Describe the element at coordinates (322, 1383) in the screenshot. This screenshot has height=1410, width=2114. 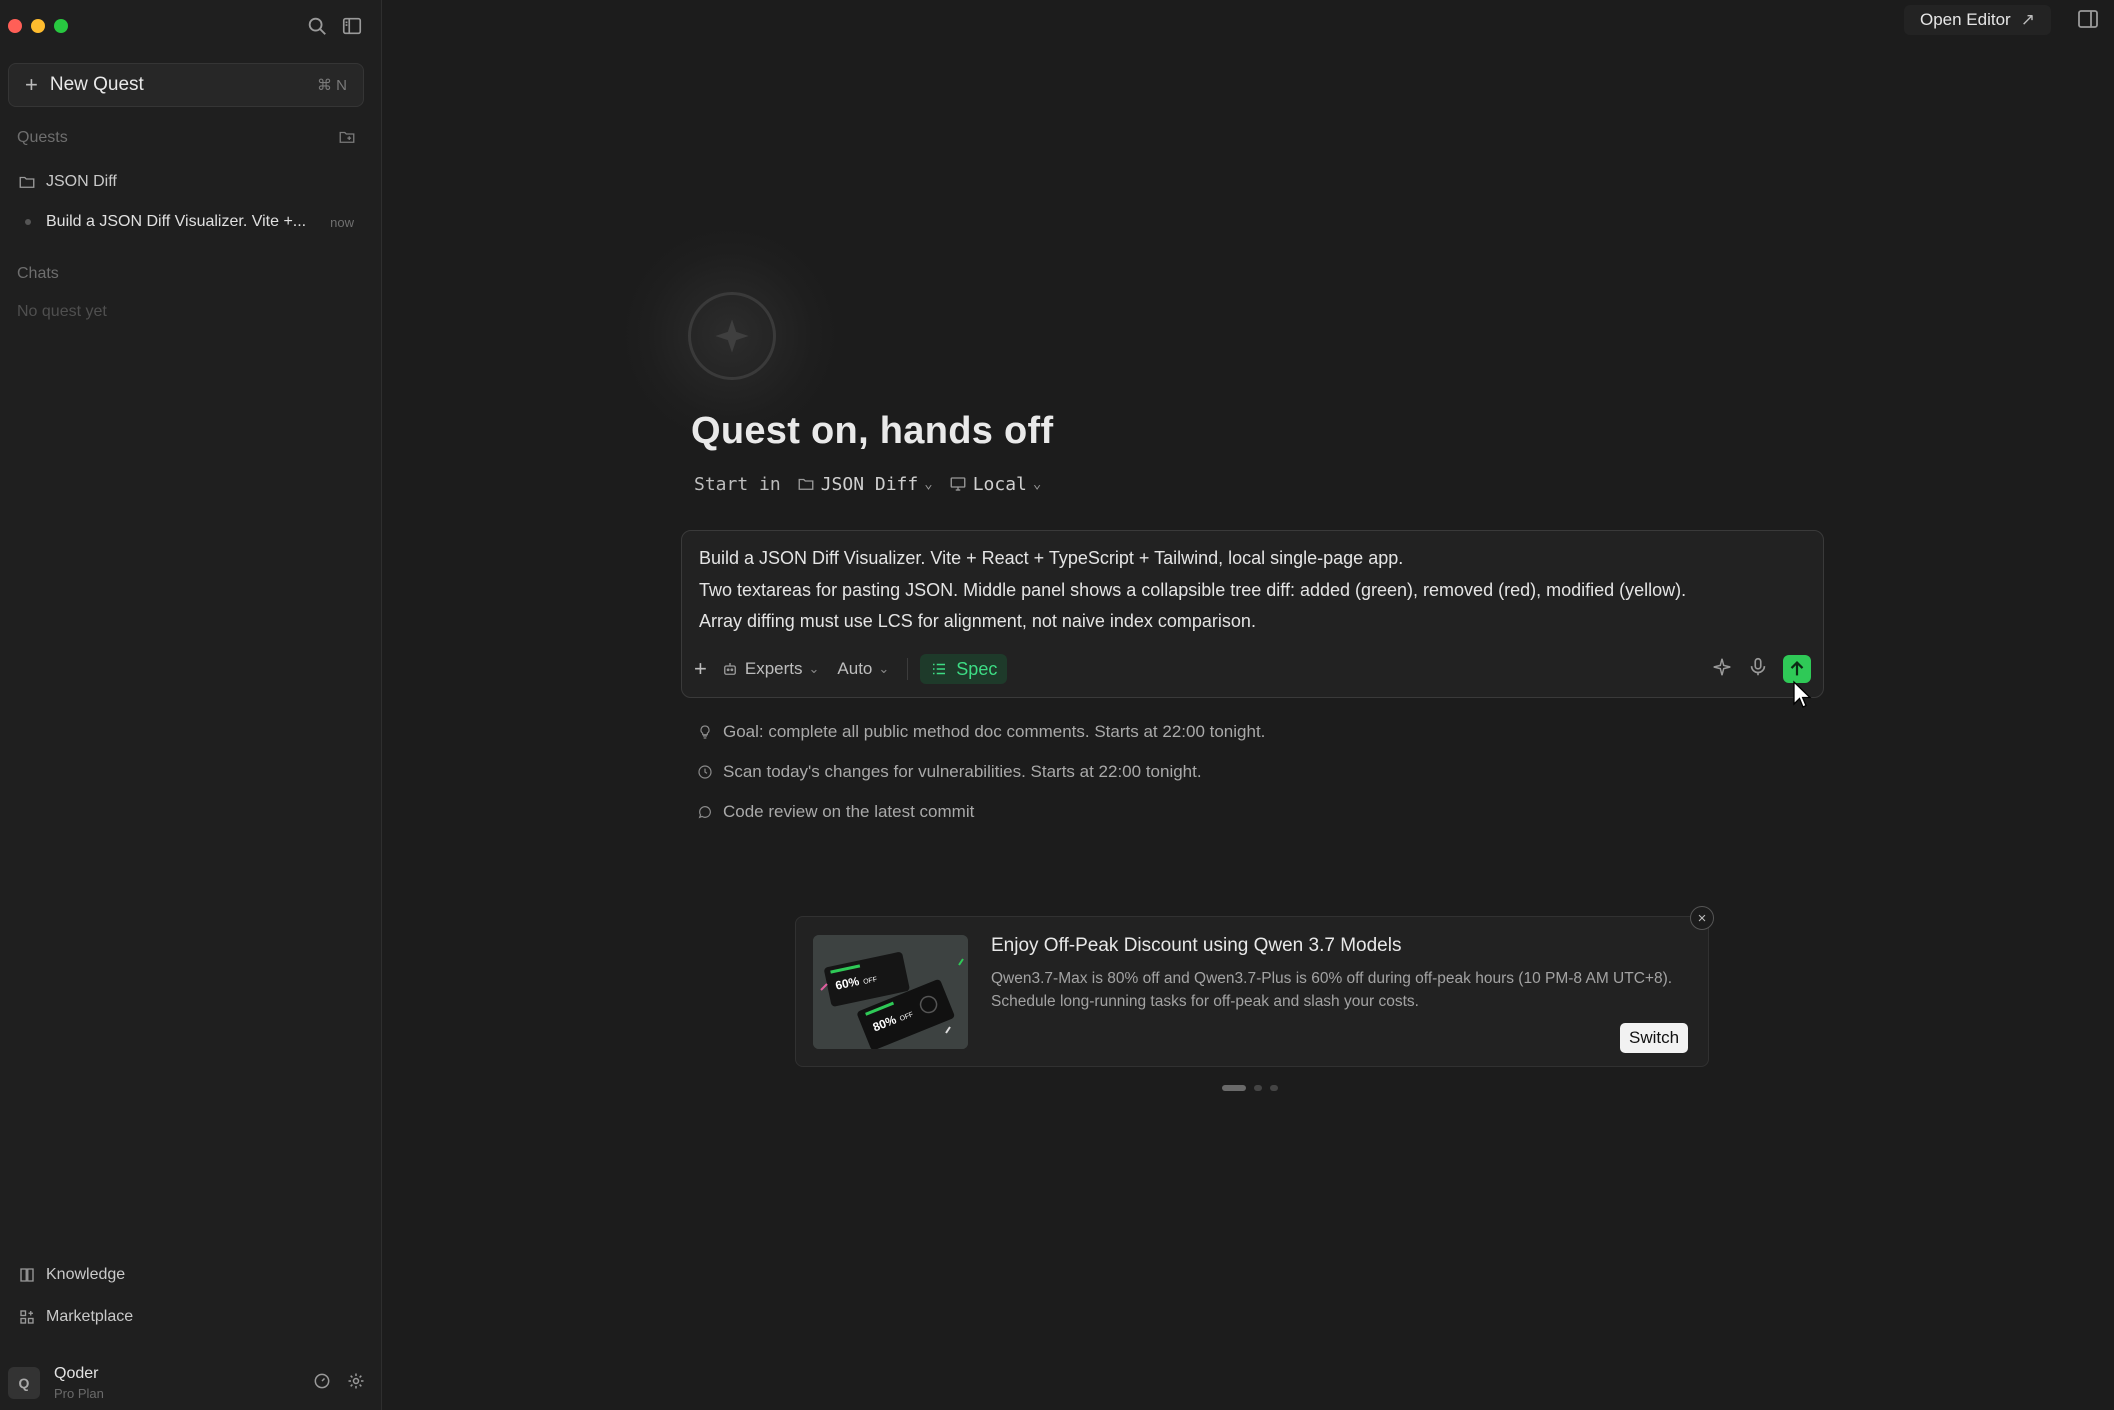
I see `usage-gauge-icon` at that location.